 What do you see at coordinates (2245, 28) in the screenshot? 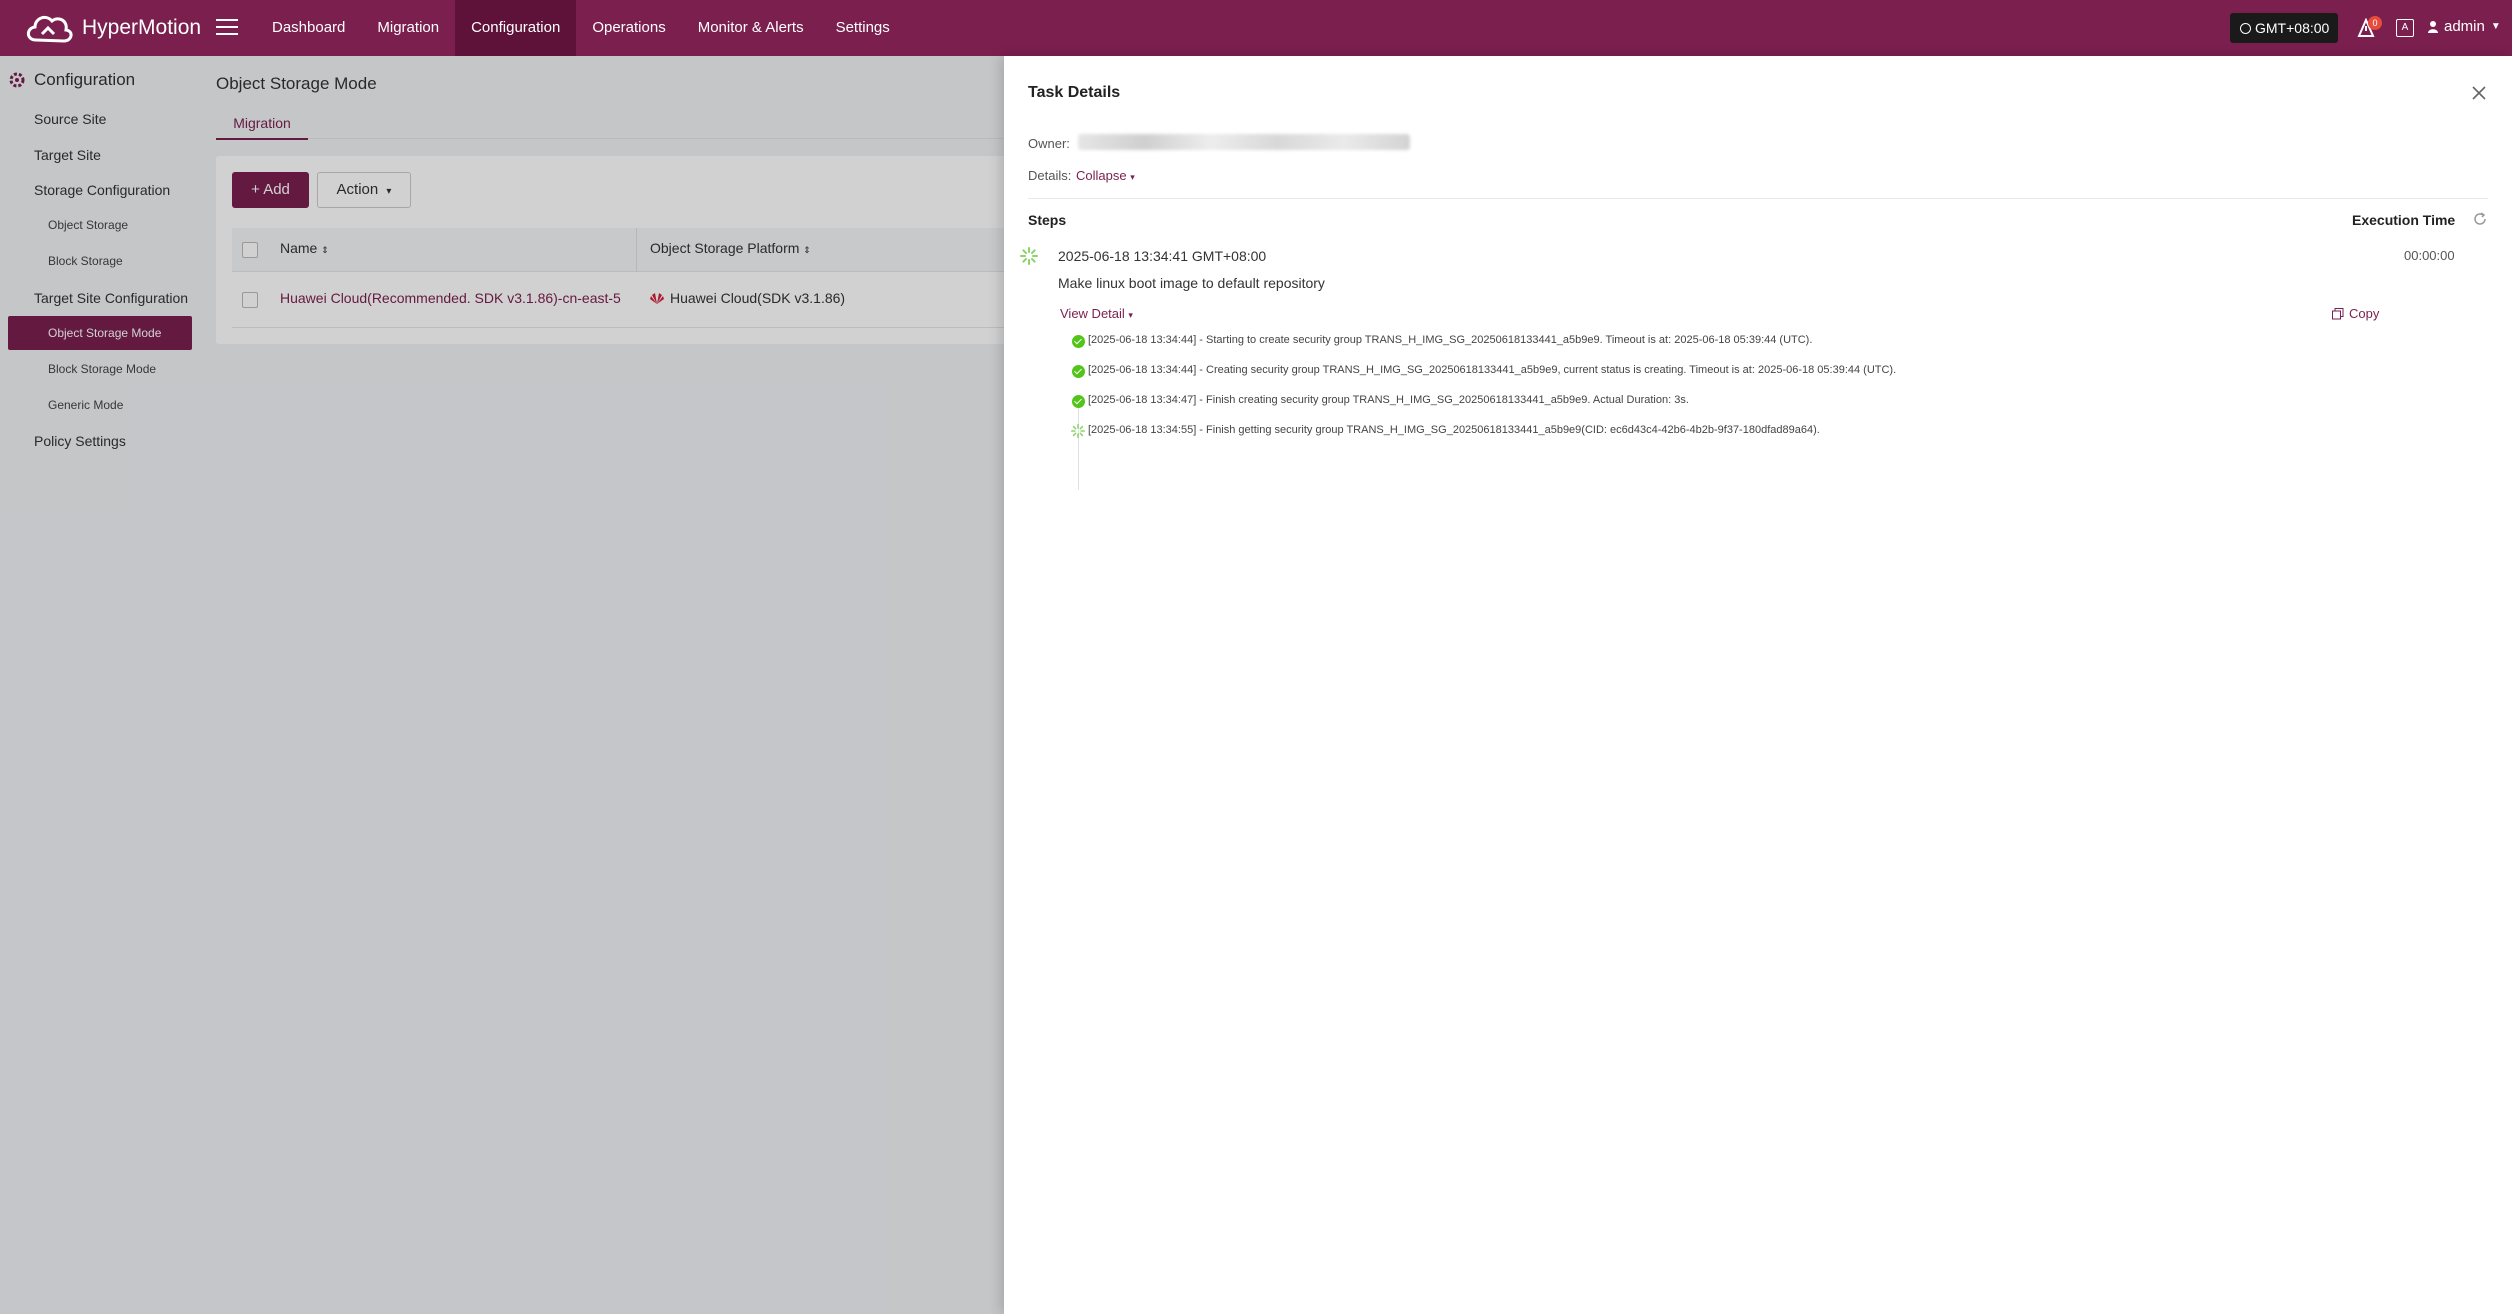
I see `clock-icon` at bounding box center [2245, 28].